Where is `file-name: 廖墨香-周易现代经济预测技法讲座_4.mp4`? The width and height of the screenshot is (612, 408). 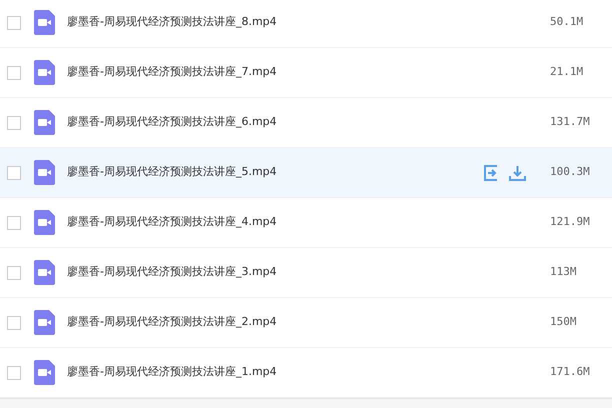 file-name: 廖墨香-周易现代经济预测技法讲座_4.mp4 is located at coordinates (172, 222).